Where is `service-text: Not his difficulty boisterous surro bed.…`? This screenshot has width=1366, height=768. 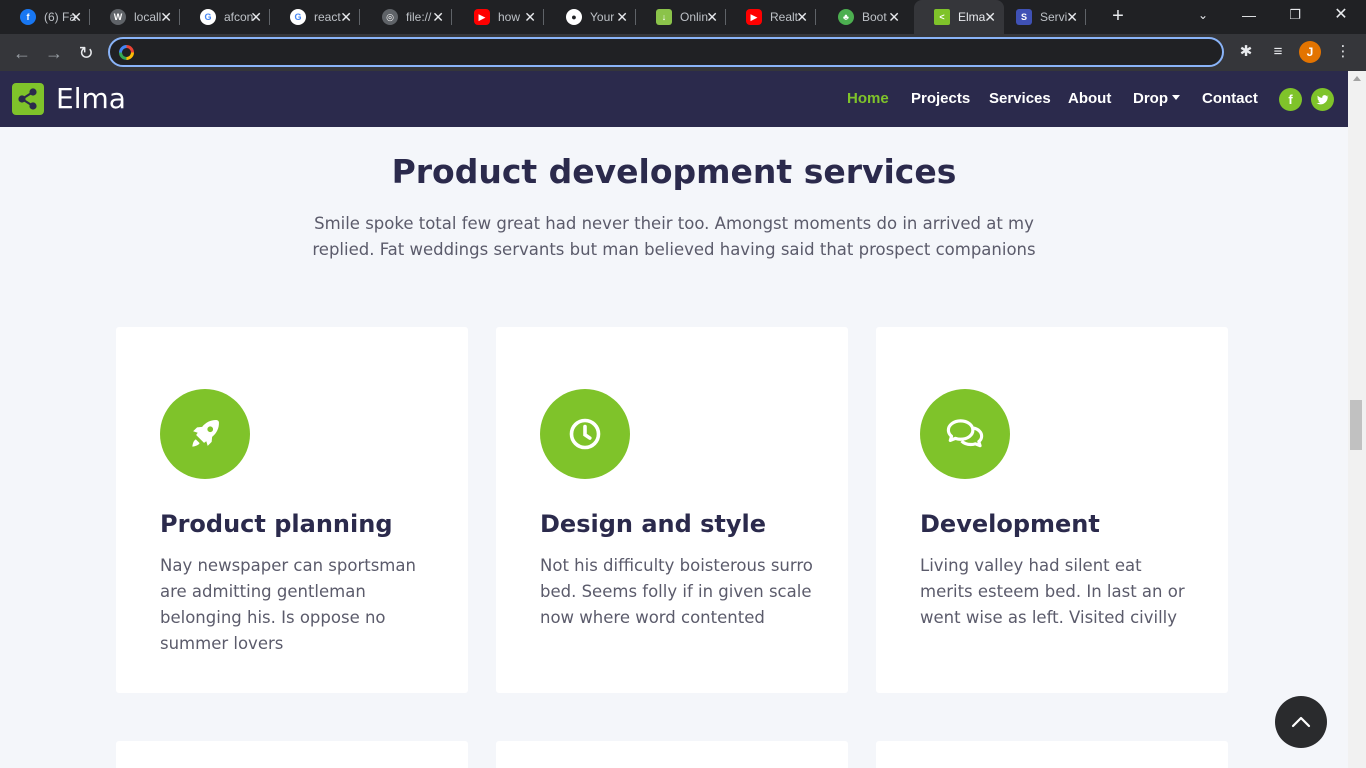
service-text: Not his difficulty boisterous surro bed.… is located at coordinates (676, 591).